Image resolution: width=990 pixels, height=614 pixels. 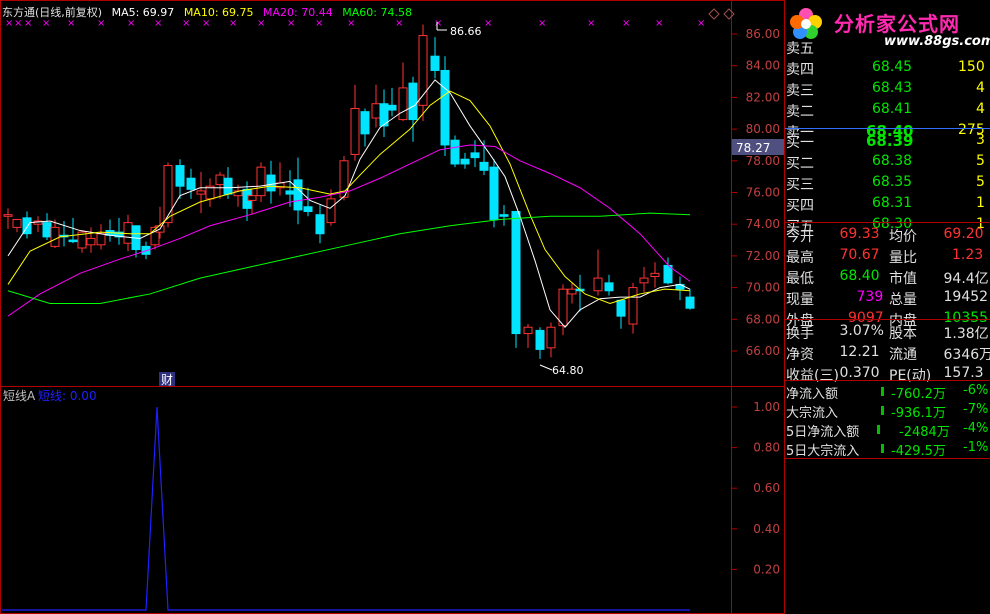 What do you see at coordinates (800, 258) in the screenshot?
I see `quote-label: 最高` at bounding box center [800, 258].